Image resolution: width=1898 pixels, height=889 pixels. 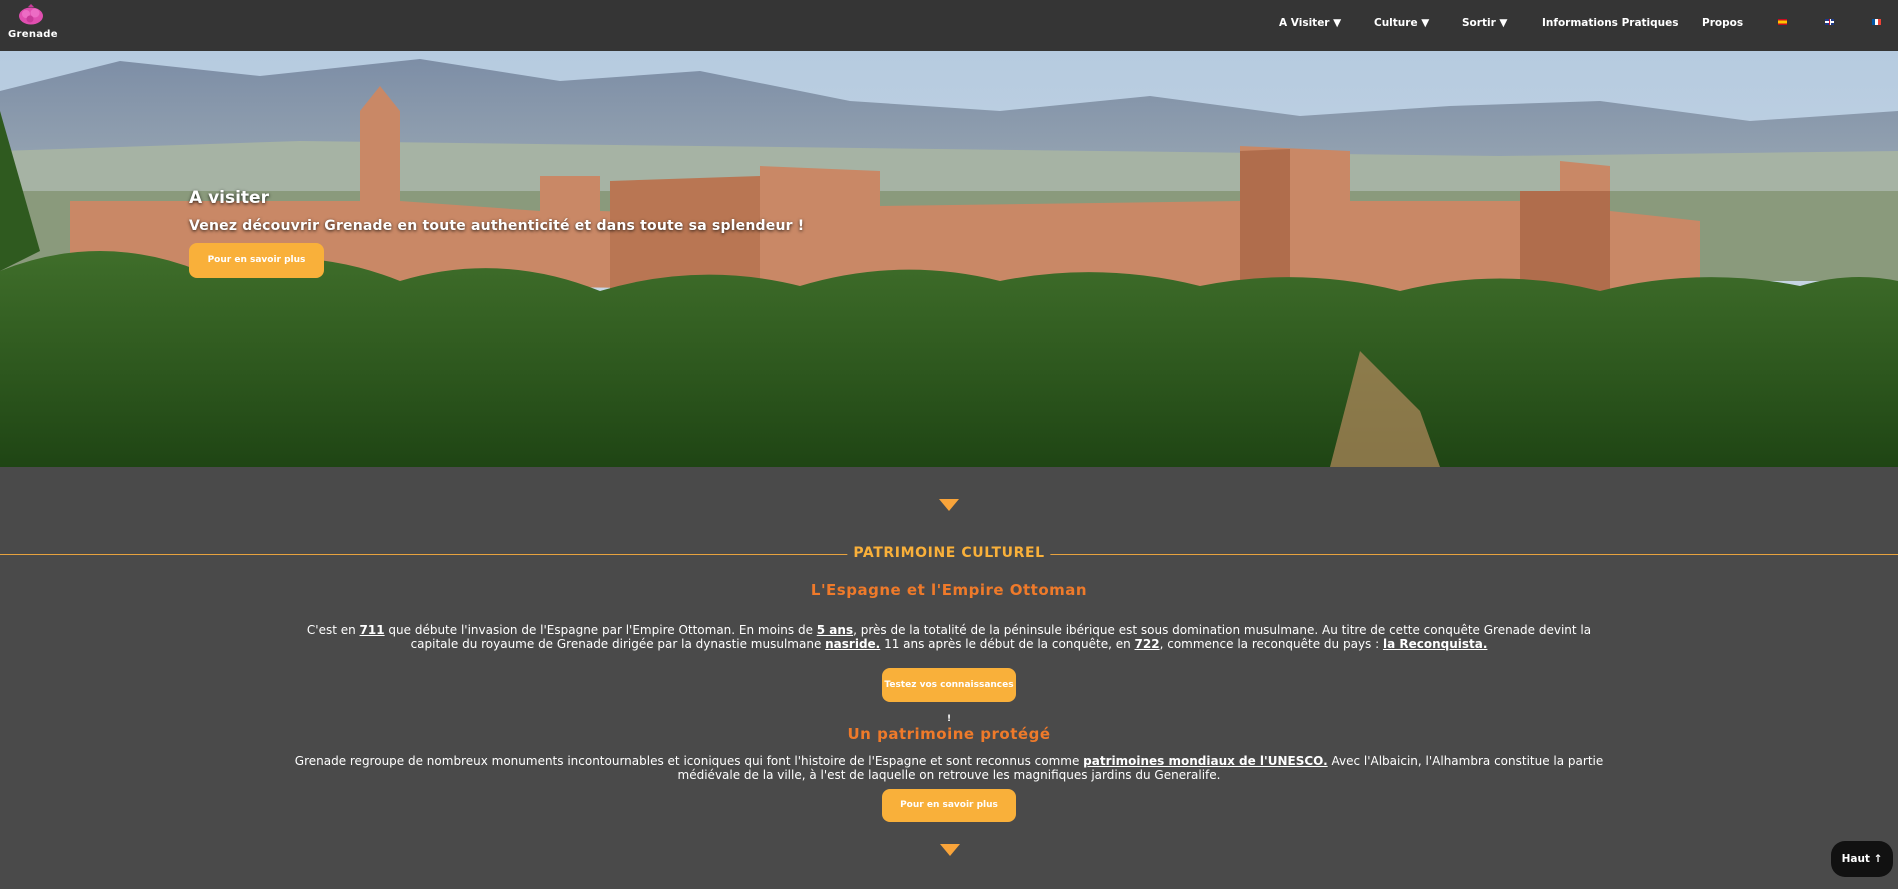 What do you see at coordinates (256, 260) in the screenshot?
I see `hero-learn-more-button: Pour en savoir plus` at bounding box center [256, 260].